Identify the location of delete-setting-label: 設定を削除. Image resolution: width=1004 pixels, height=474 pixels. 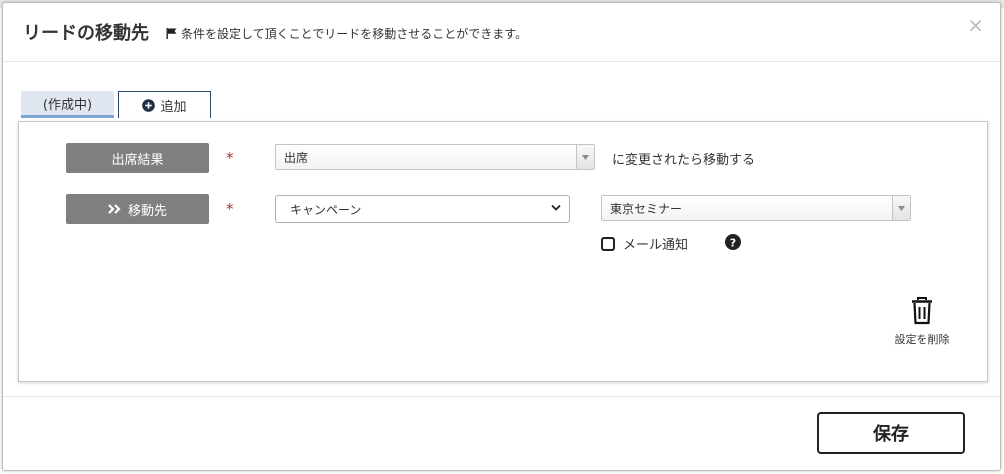
(922, 339).